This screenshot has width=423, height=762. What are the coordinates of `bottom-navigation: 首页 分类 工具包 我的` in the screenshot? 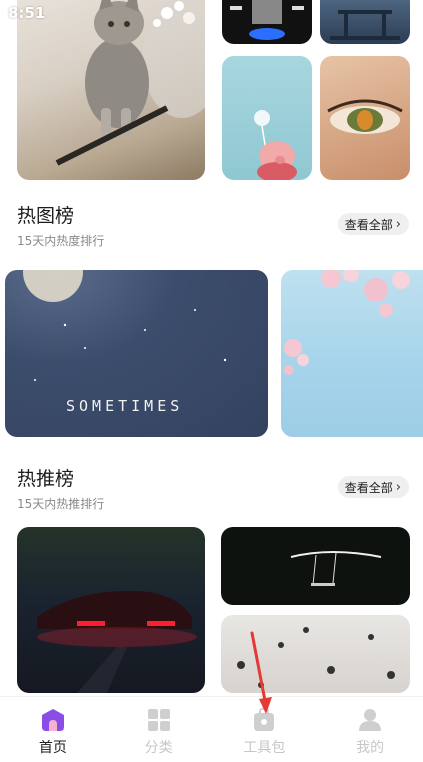 It's located at (211, 729).